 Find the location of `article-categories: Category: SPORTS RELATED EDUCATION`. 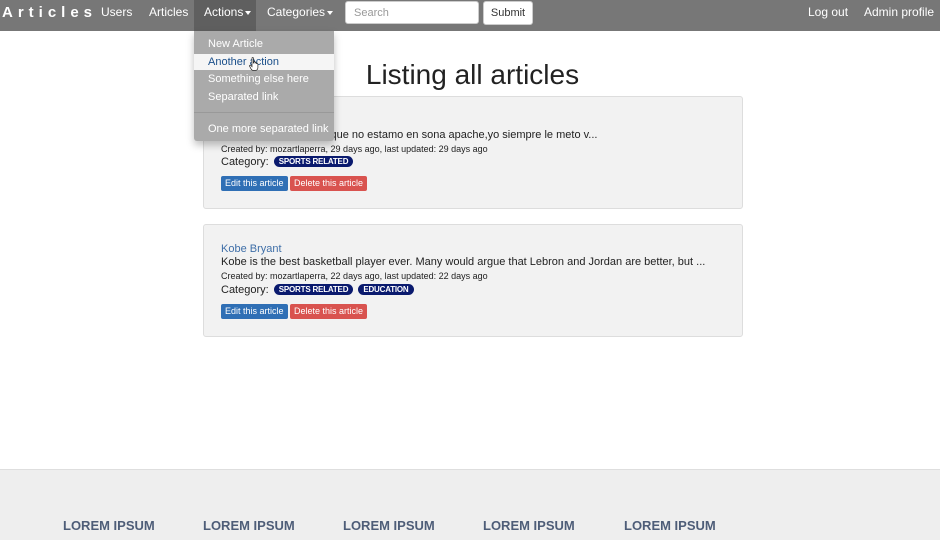

article-categories: Category: SPORTS RELATED EDUCATION is located at coordinates (317, 290).